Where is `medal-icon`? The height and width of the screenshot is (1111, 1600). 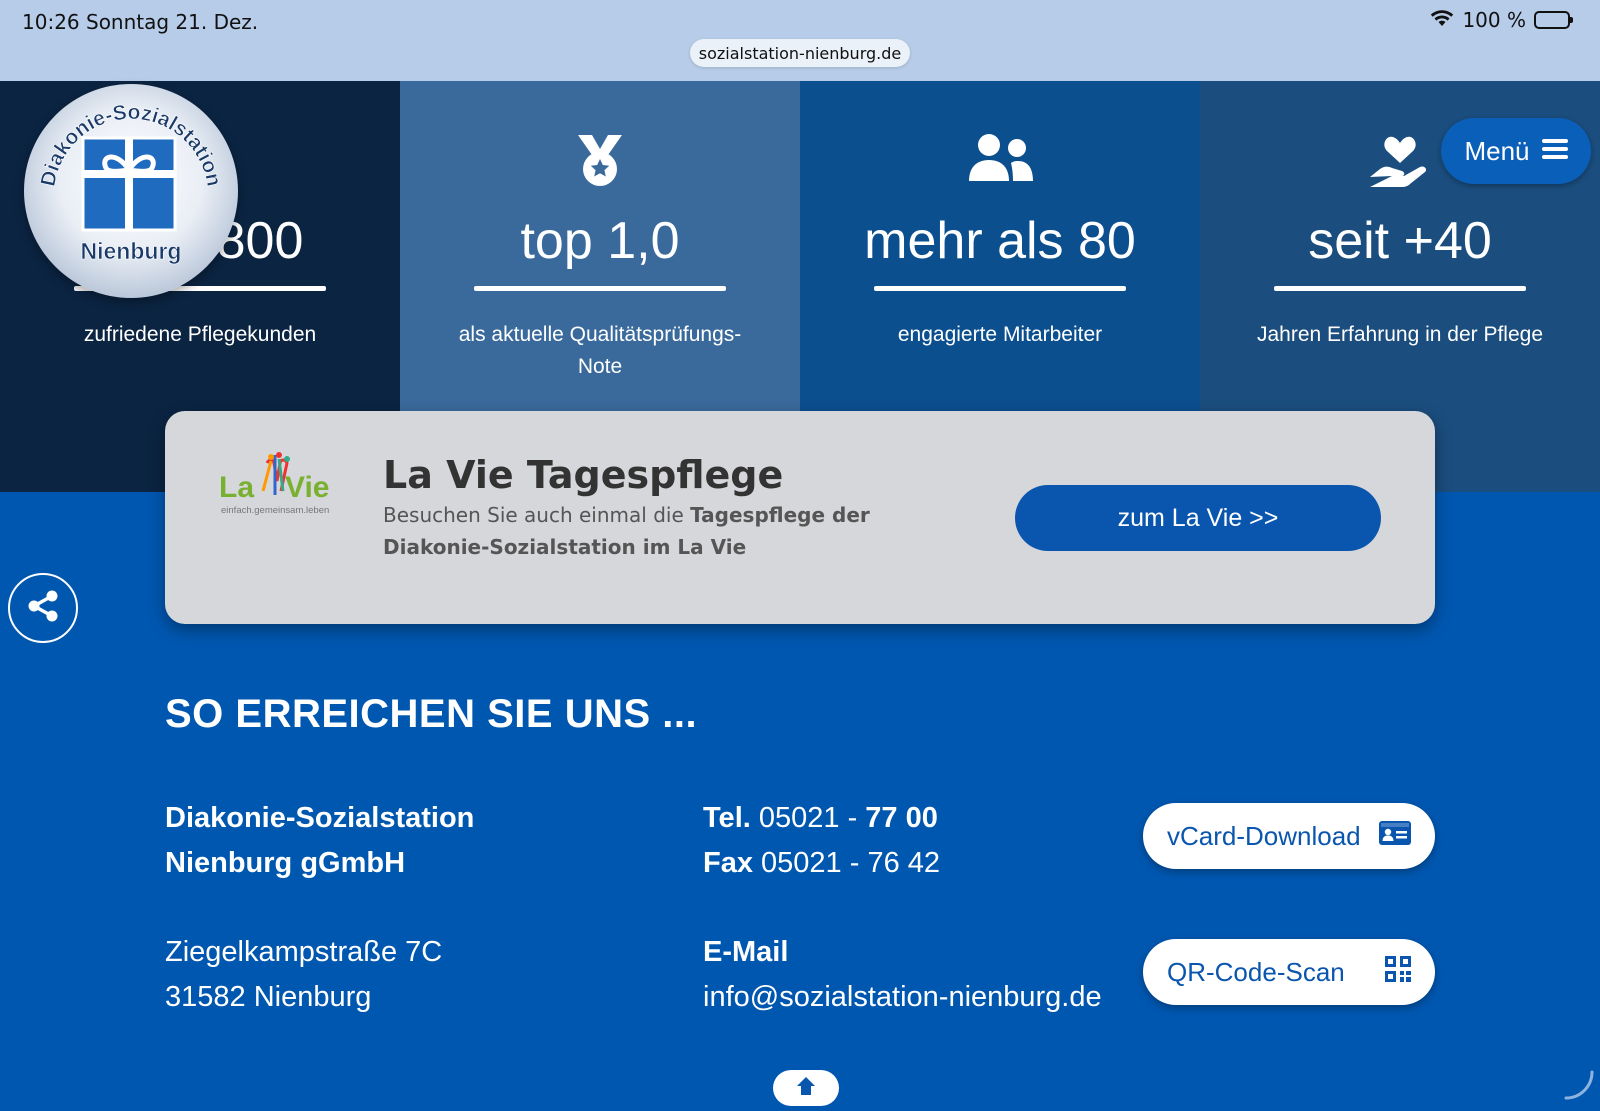
medal-icon is located at coordinates (600, 161).